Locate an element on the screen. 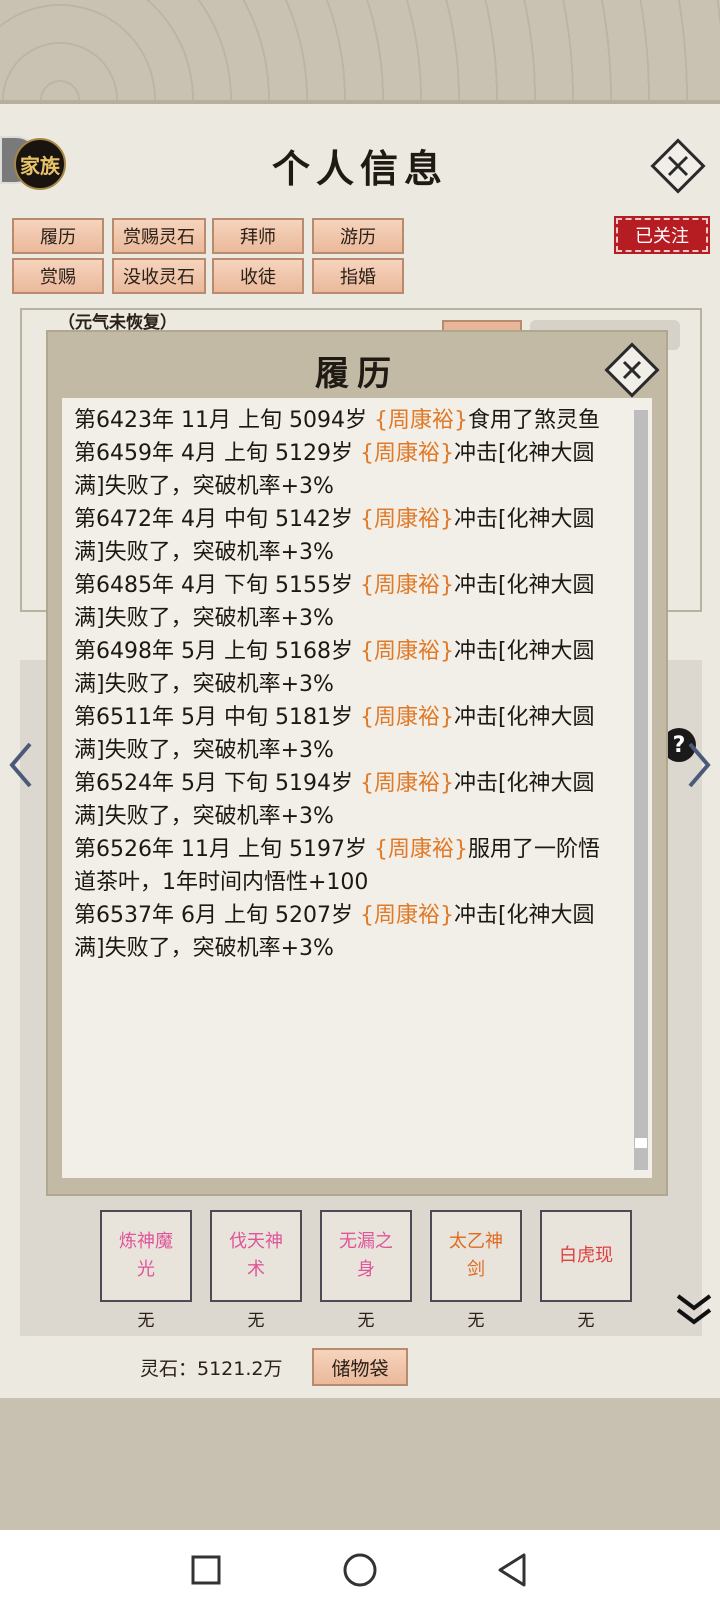 The width and height of the screenshot is (720, 1610). log-prefix: 第6423年 11月 上旬 5094岁 is located at coordinates (224, 420).